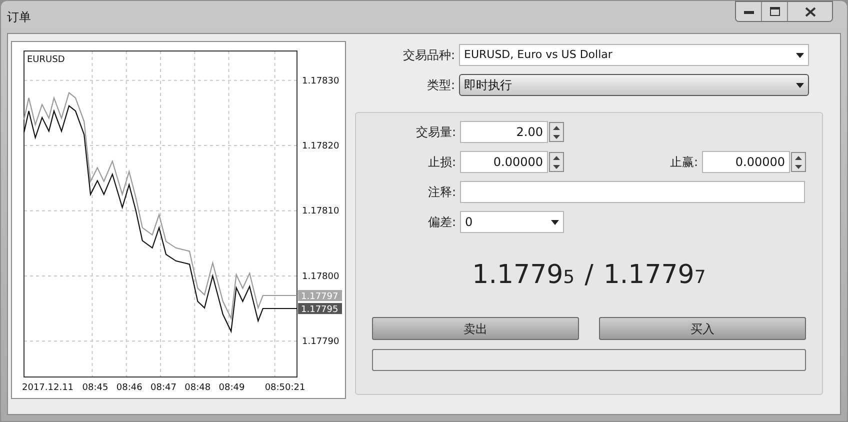 The width and height of the screenshot is (848, 422). What do you see at coordinates (163, 388) in the screenshot?
I see `axis-label: 08:47` at bounding box center [163, 388].